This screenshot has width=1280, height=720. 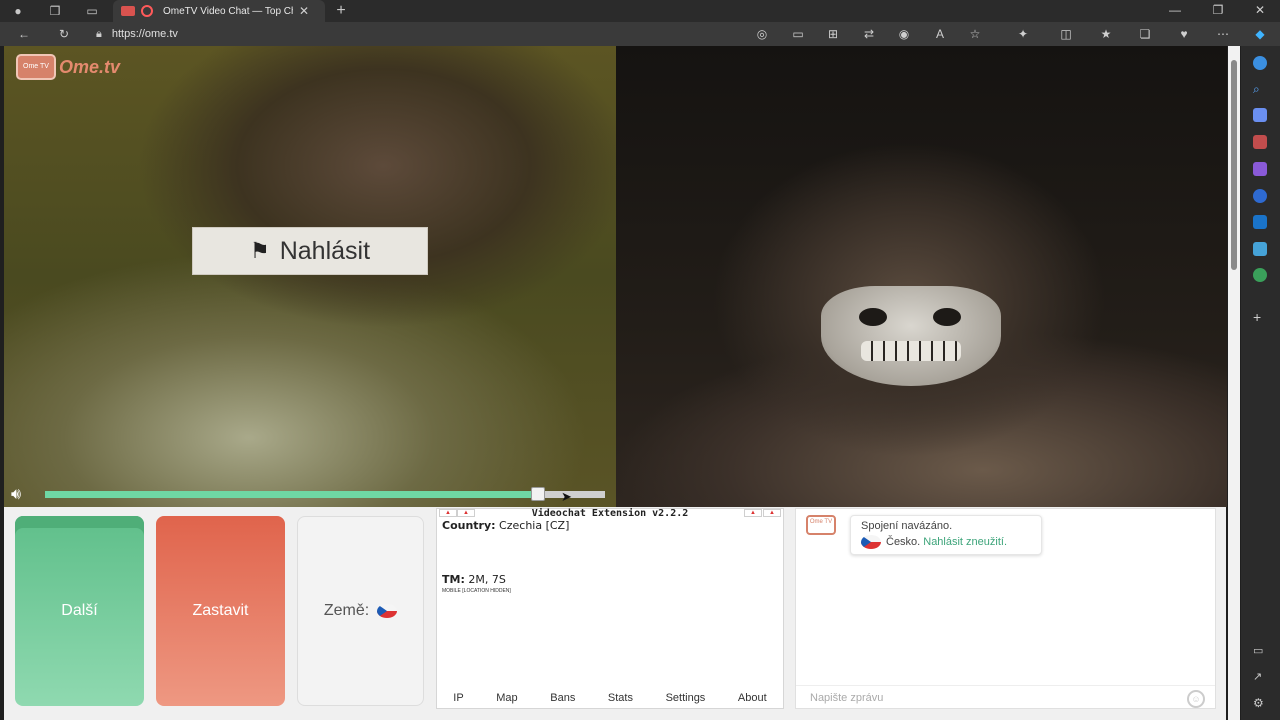 What do you see at coordinates (1260, 169) in the screenshot?
I see `games-icon` at bounding box center [1260, 169].